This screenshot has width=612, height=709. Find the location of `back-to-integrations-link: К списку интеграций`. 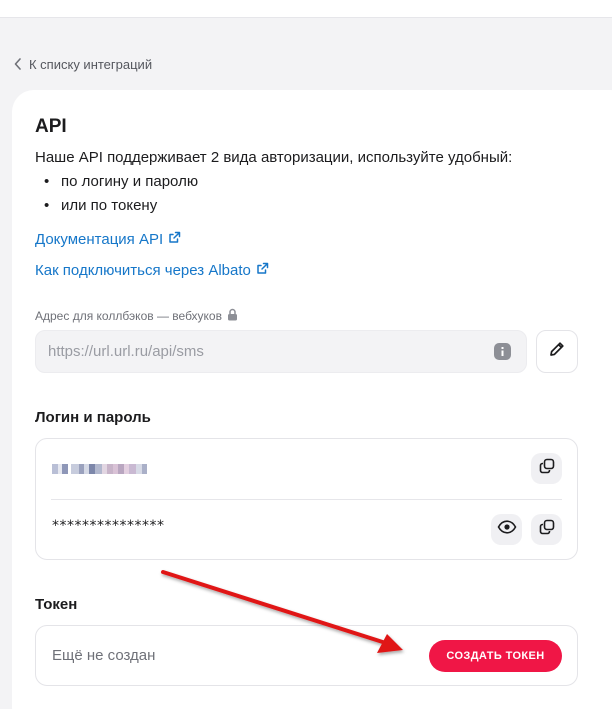

back-to-integrations-link: К списку интеграций is located at coordinates (83, 64).